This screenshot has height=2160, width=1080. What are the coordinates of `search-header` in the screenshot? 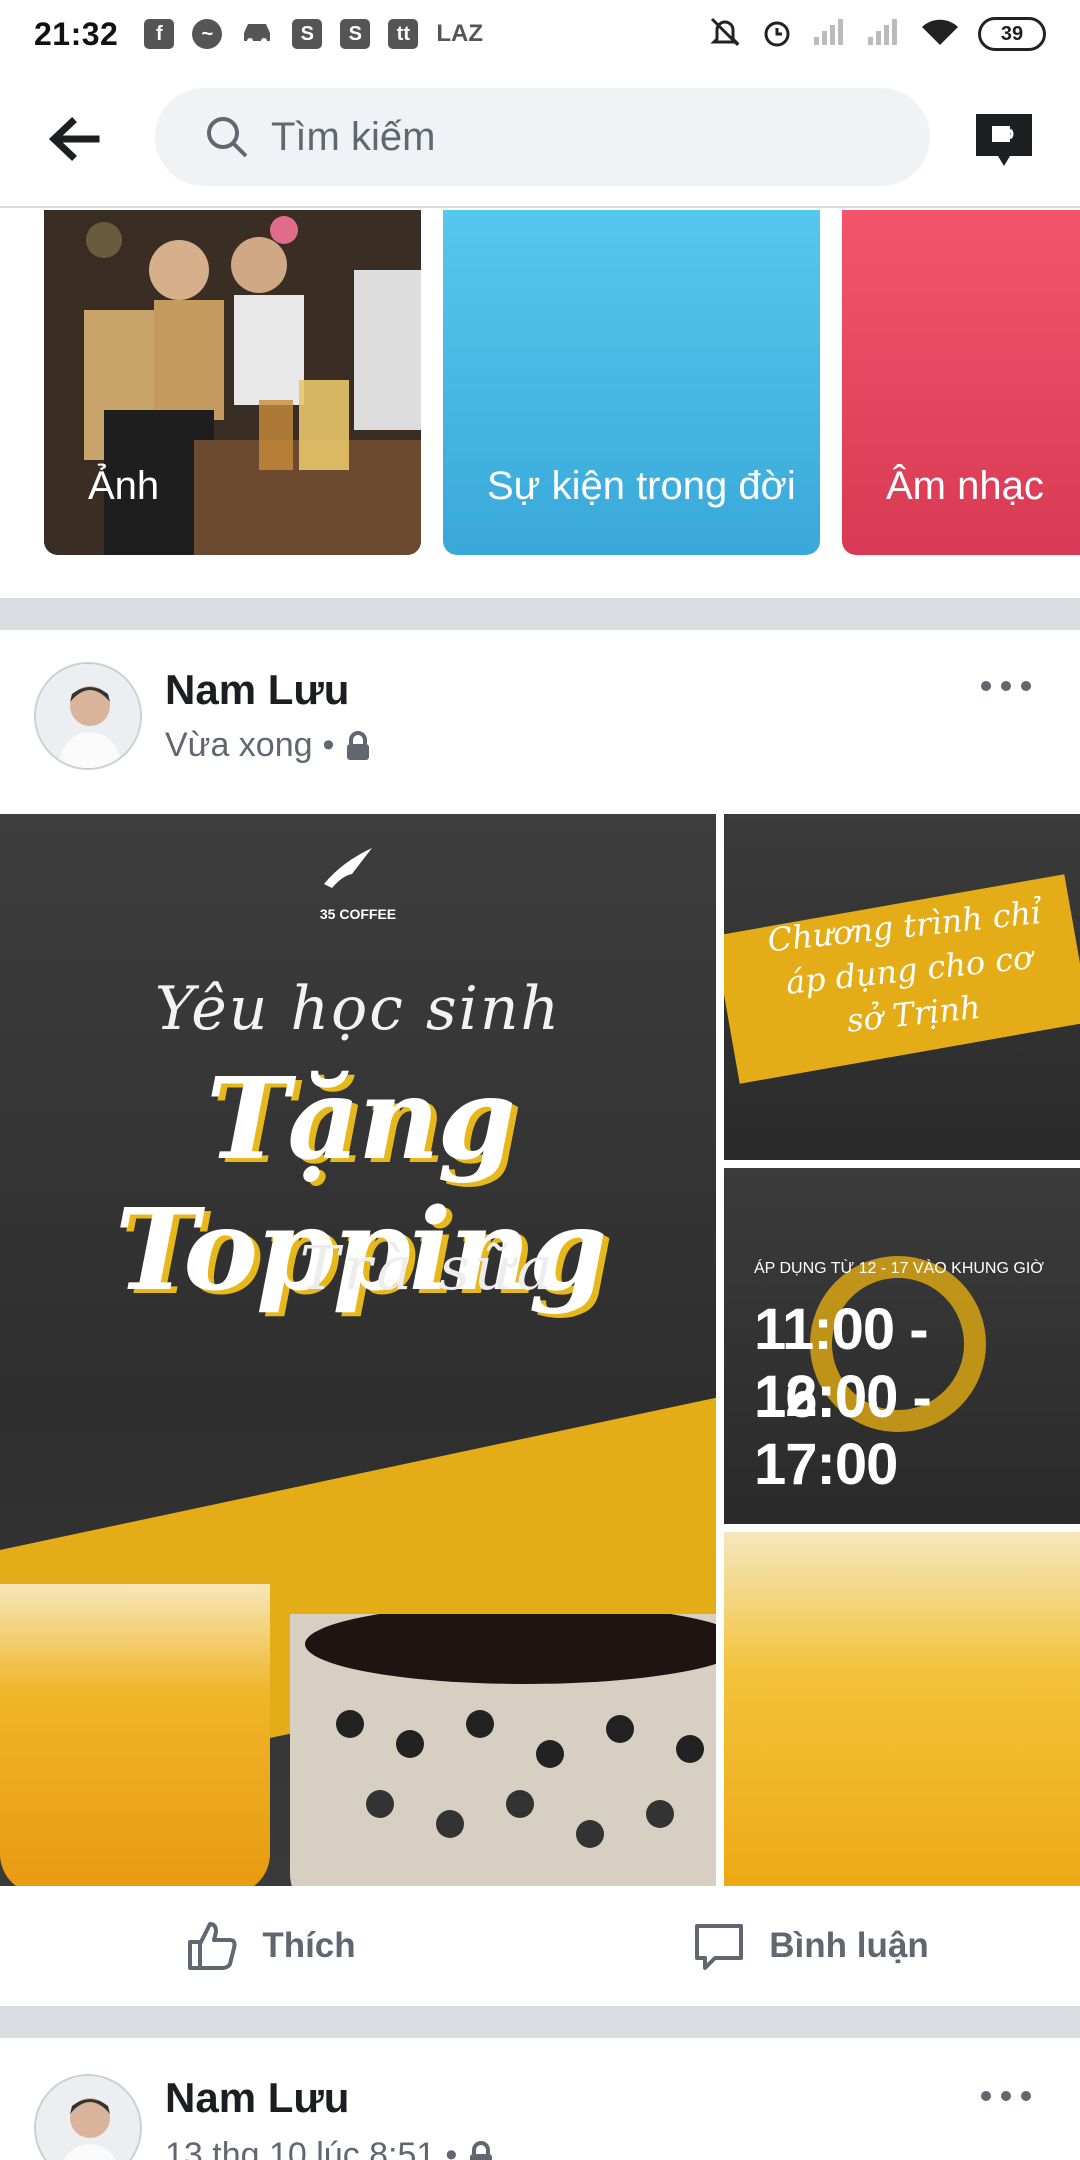 It's located at (540, 138).